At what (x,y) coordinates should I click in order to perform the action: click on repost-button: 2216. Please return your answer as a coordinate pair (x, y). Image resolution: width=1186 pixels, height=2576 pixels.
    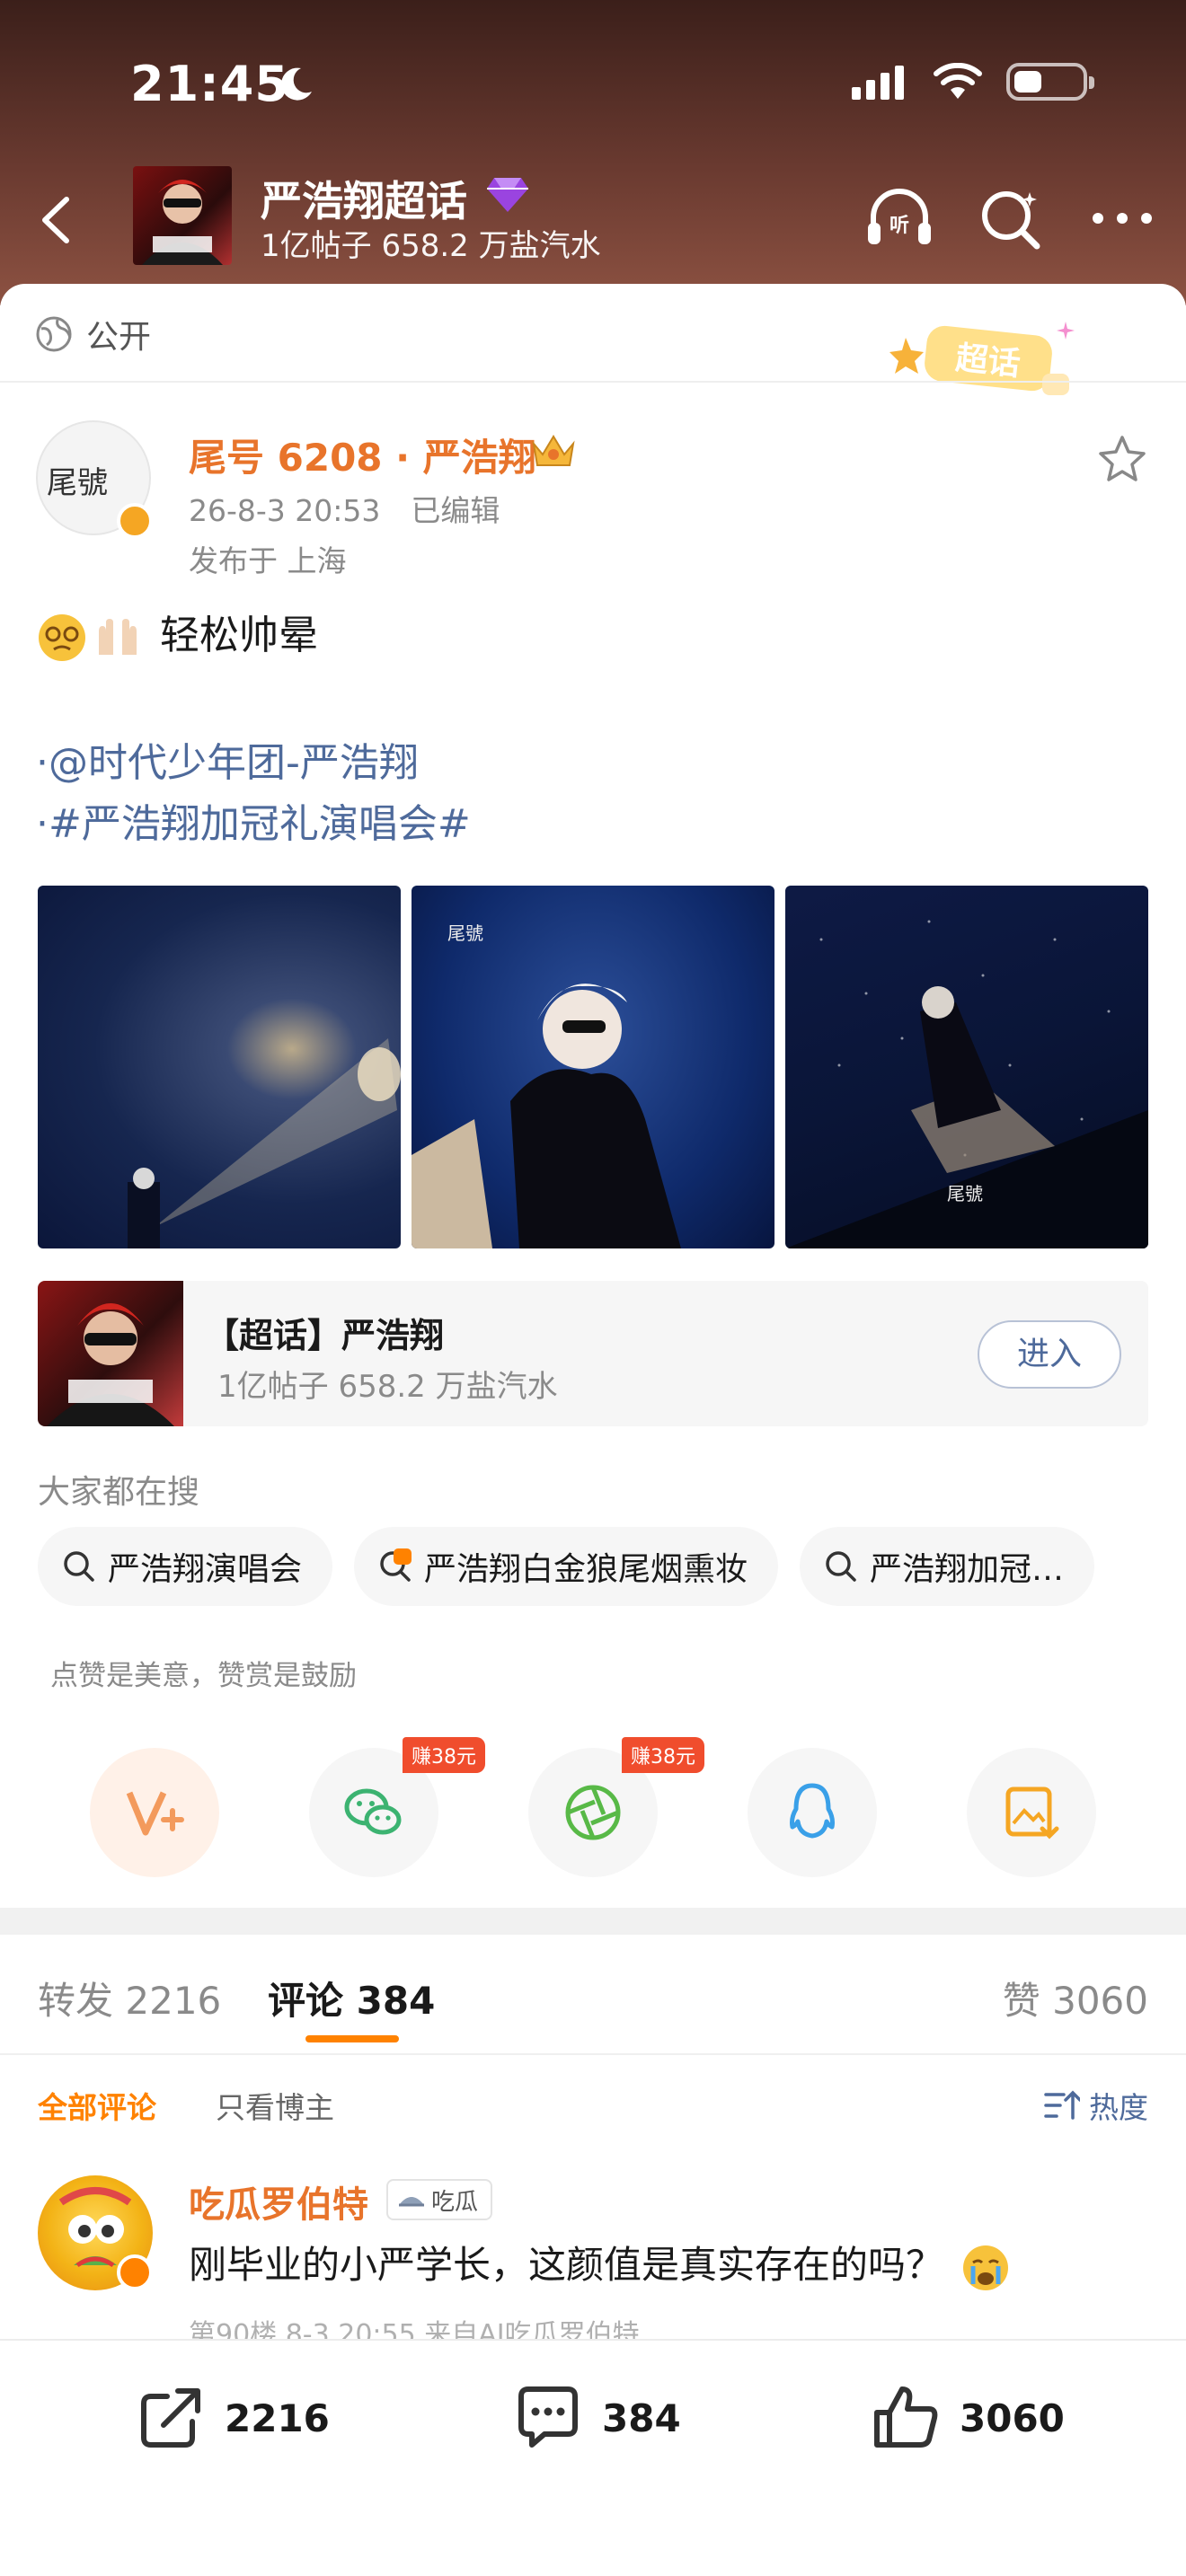
    Looking at the image, I should click on (232, 2418).